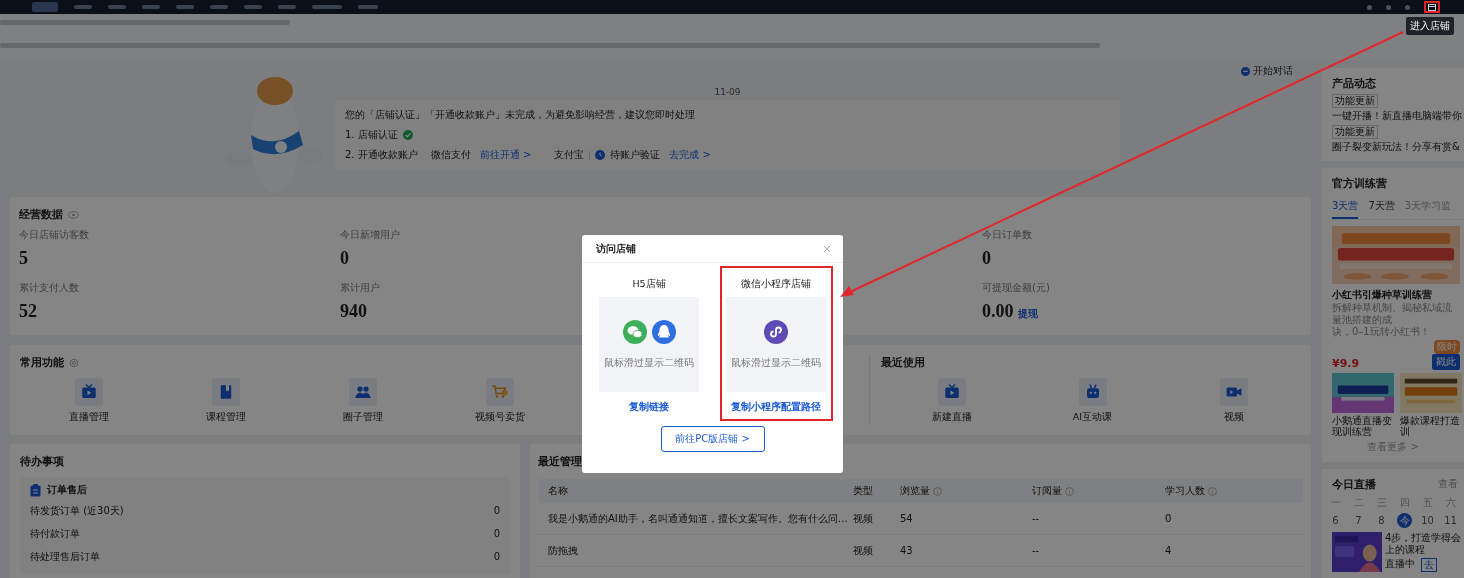  What do you see at coordinates (73, 214) in the screenshot?
I see `eye-icon` at bounding box center [73, 214].